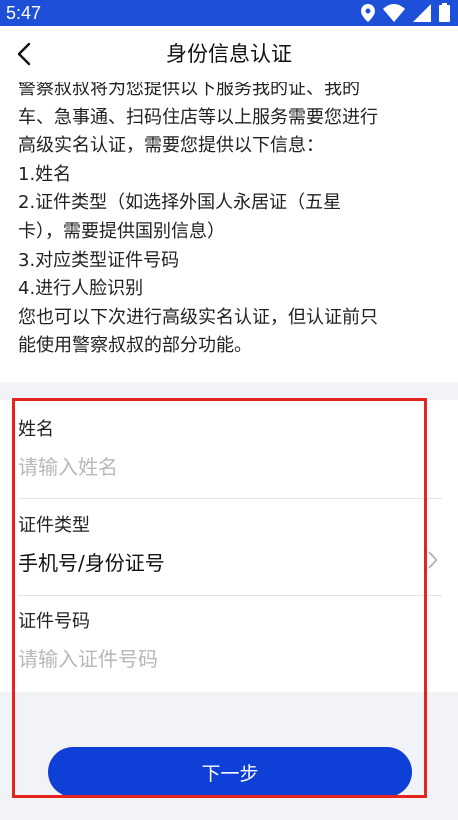 This screenshot has width=458, height=820. I want to click on intro-line: 1.姓名, so click(45, 174).